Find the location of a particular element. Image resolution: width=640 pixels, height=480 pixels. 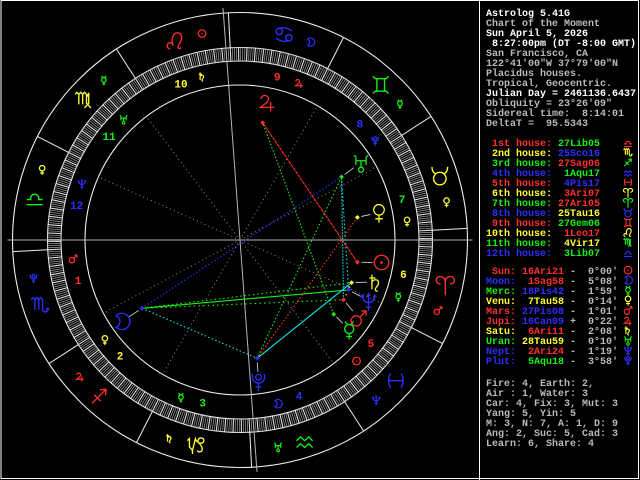

svg-text: Plut: 5Aqu18-3°58' is located at coordinates (552, 362).